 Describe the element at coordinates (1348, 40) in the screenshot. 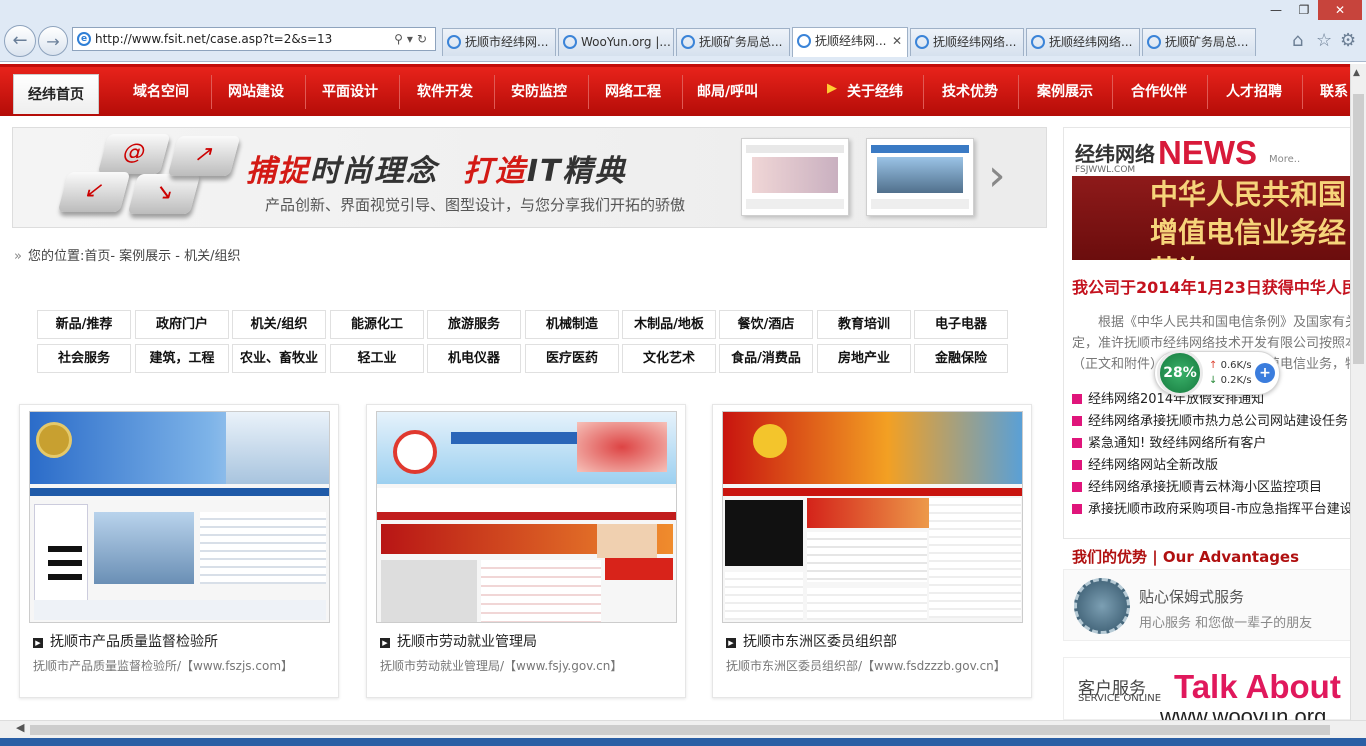

I see `gear-icon: ⚙` at that location.